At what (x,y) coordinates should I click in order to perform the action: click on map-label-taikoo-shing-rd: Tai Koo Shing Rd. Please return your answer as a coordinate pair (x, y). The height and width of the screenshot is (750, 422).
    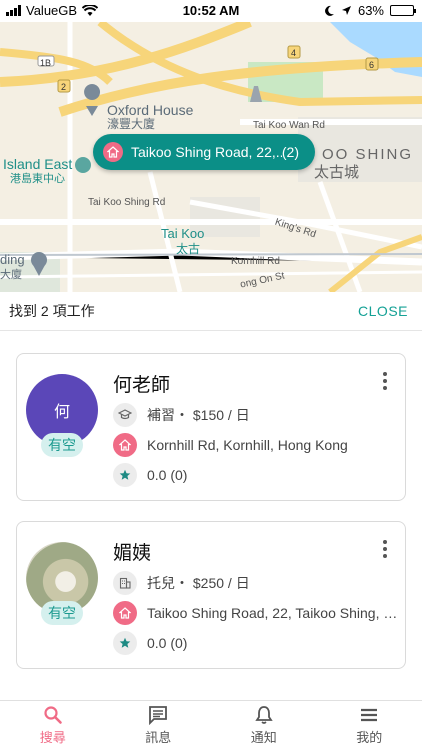
    Looking at the image, I should click on (127, 202).